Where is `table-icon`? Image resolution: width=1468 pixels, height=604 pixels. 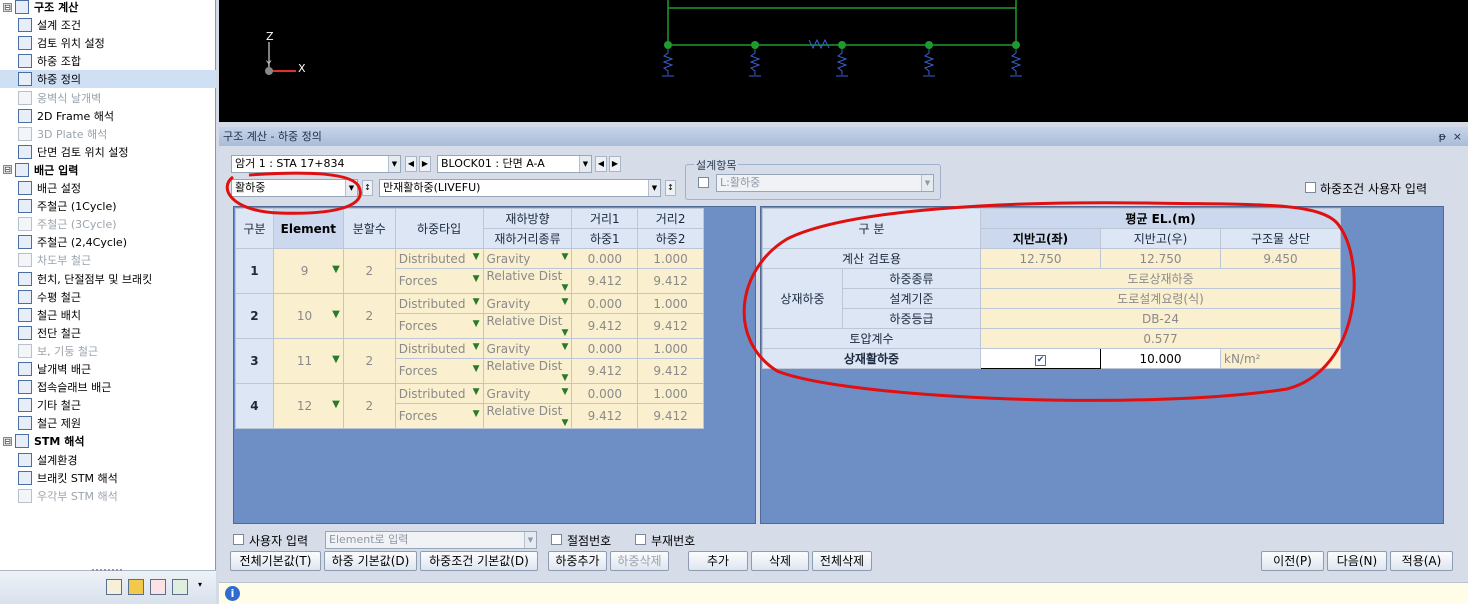 table-icon is located at coordinates (180, 587).